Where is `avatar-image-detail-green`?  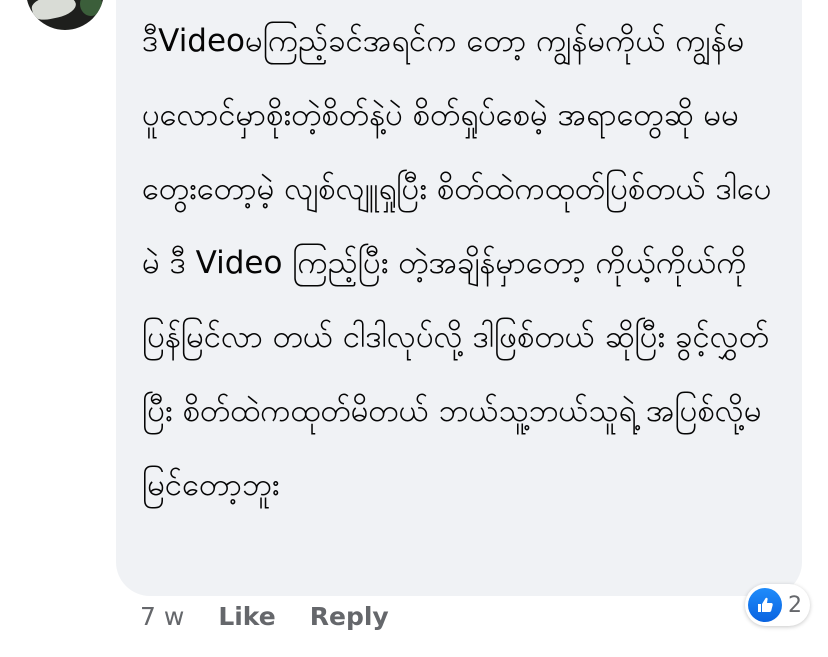
avatar-image-detail-green is located at coordinates (91, 8).